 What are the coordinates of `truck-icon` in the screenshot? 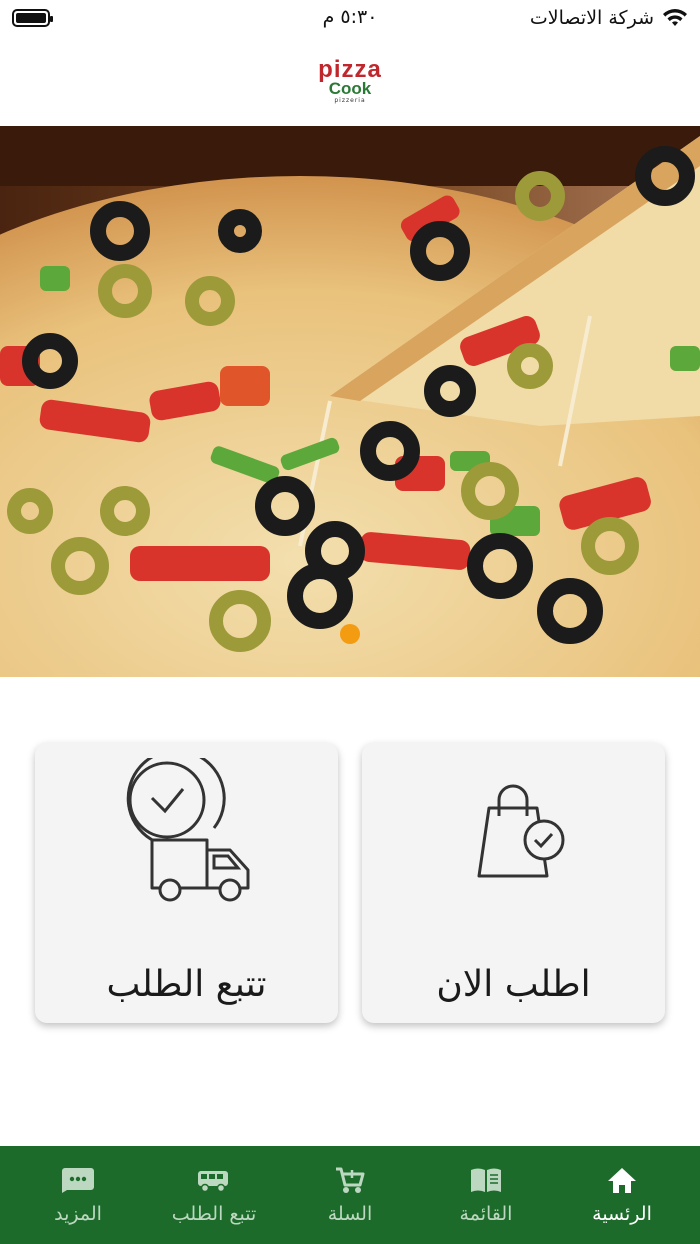 It's located at (213, 1181).